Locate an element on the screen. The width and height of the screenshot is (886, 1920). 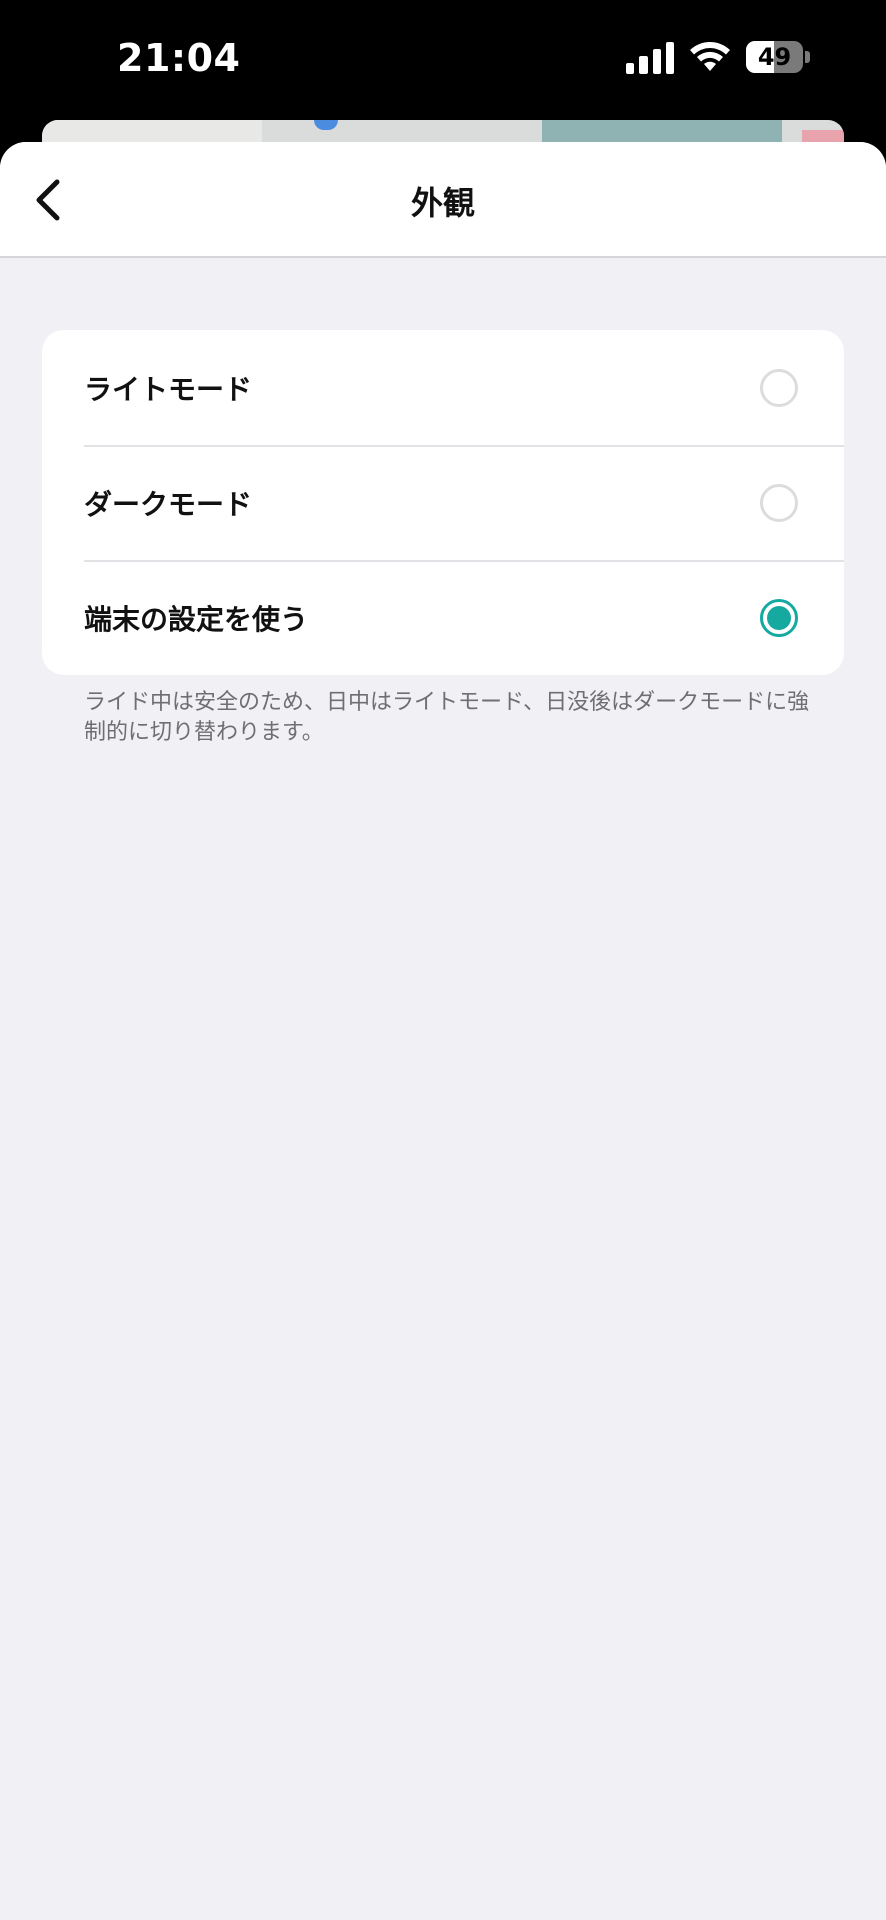
option-use-device-settings: 端末の設定を使う is located at coordinates (443, 617).